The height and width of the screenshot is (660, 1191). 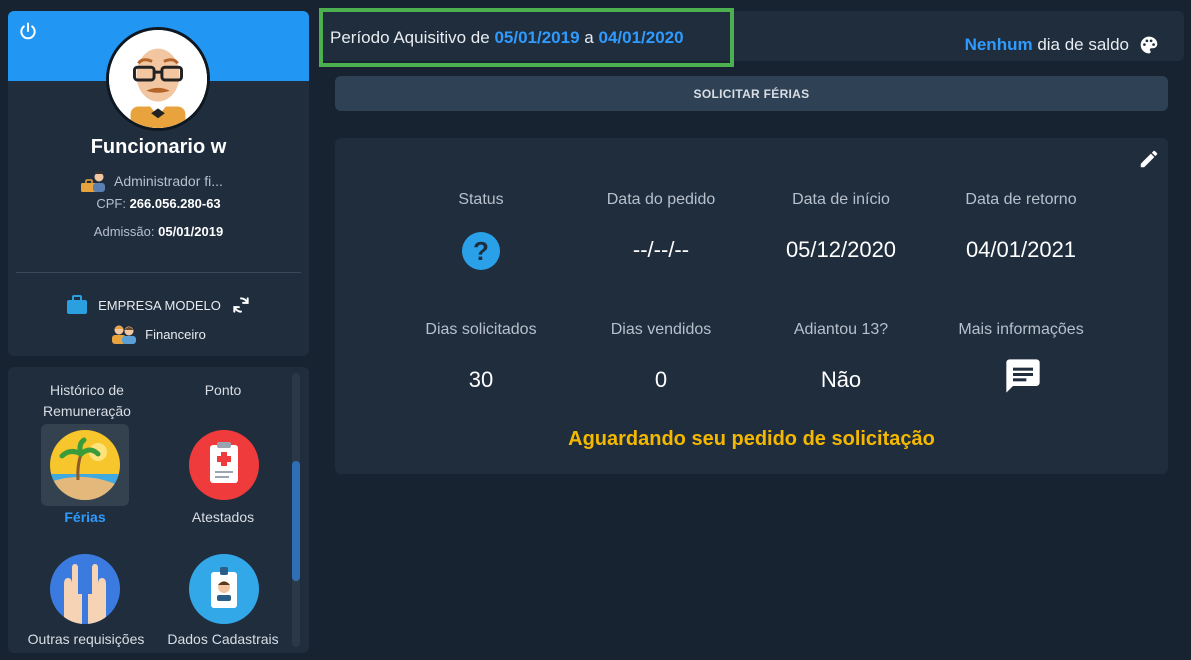 I want to click on pencil-icon, so click(x=1149, y=159).